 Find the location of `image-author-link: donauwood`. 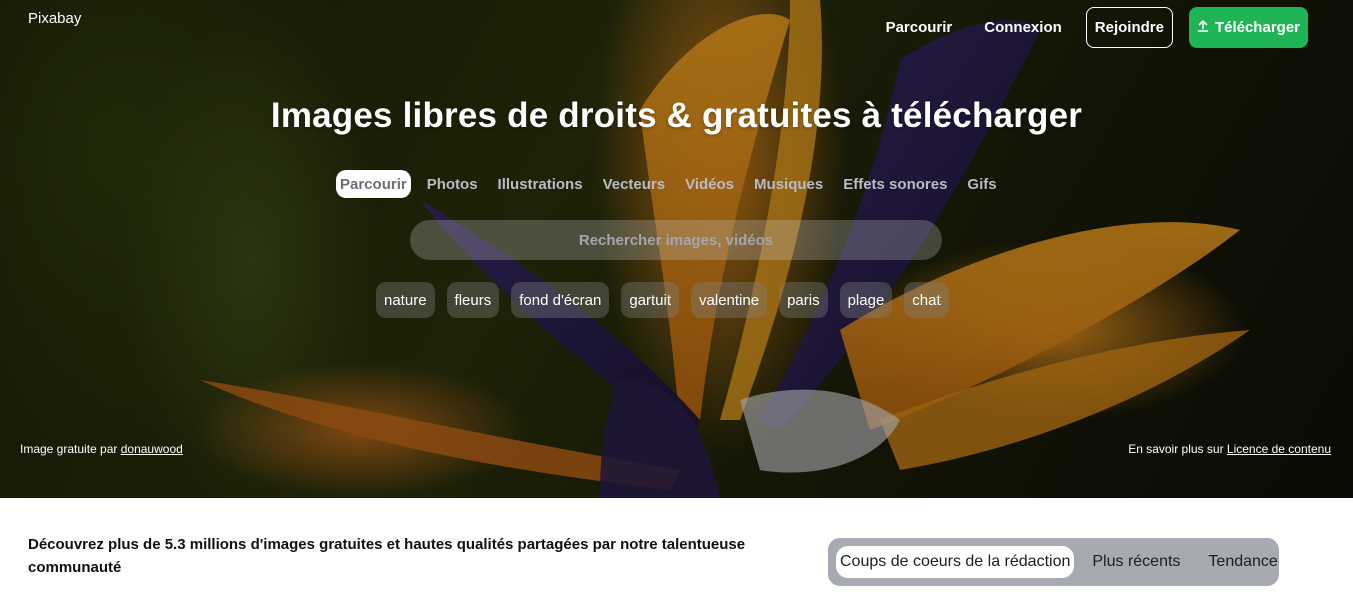

image-author-link: donauwood is located at coordinates (152, 449).